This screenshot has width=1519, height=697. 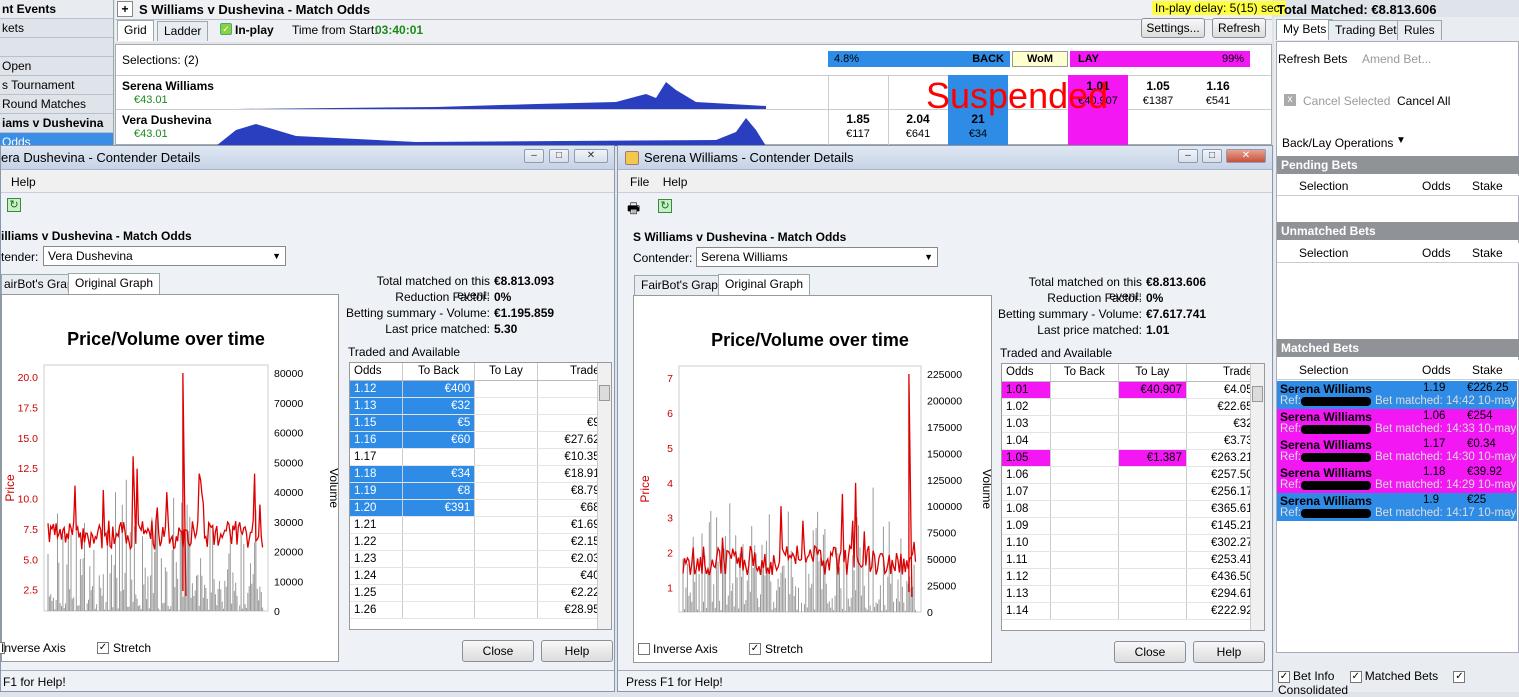 I want to click on table-row: 1.15€5€91, so click(x=480, y=423).